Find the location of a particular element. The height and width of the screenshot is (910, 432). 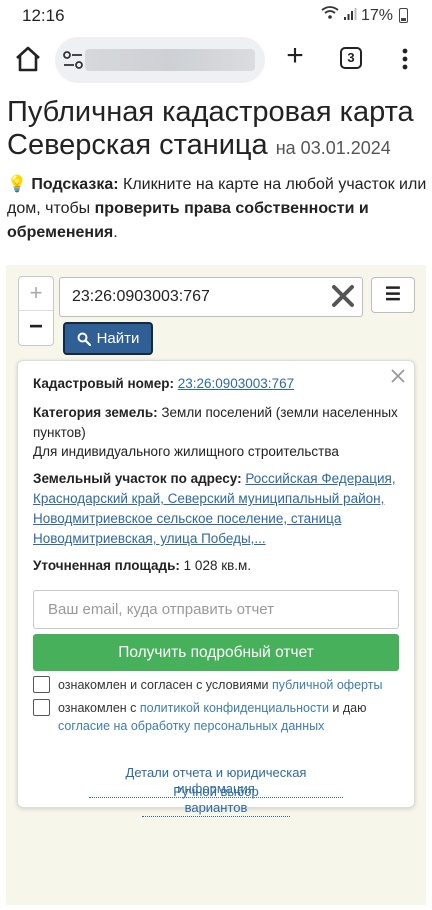

page-date: на 03.01.2024 is located at coordinates (333, 148).